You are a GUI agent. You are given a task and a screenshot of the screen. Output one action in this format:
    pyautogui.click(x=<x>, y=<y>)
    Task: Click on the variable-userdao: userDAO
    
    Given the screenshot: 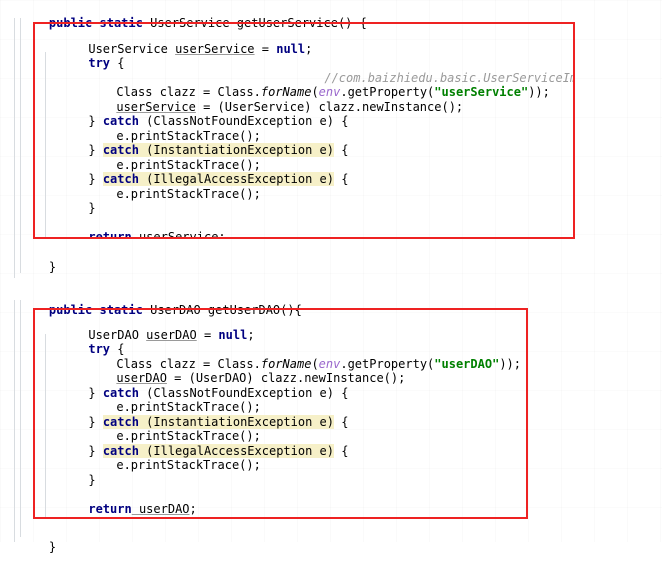 What is the action you would take?
    pyautogui.click(x=171, y=334)
    